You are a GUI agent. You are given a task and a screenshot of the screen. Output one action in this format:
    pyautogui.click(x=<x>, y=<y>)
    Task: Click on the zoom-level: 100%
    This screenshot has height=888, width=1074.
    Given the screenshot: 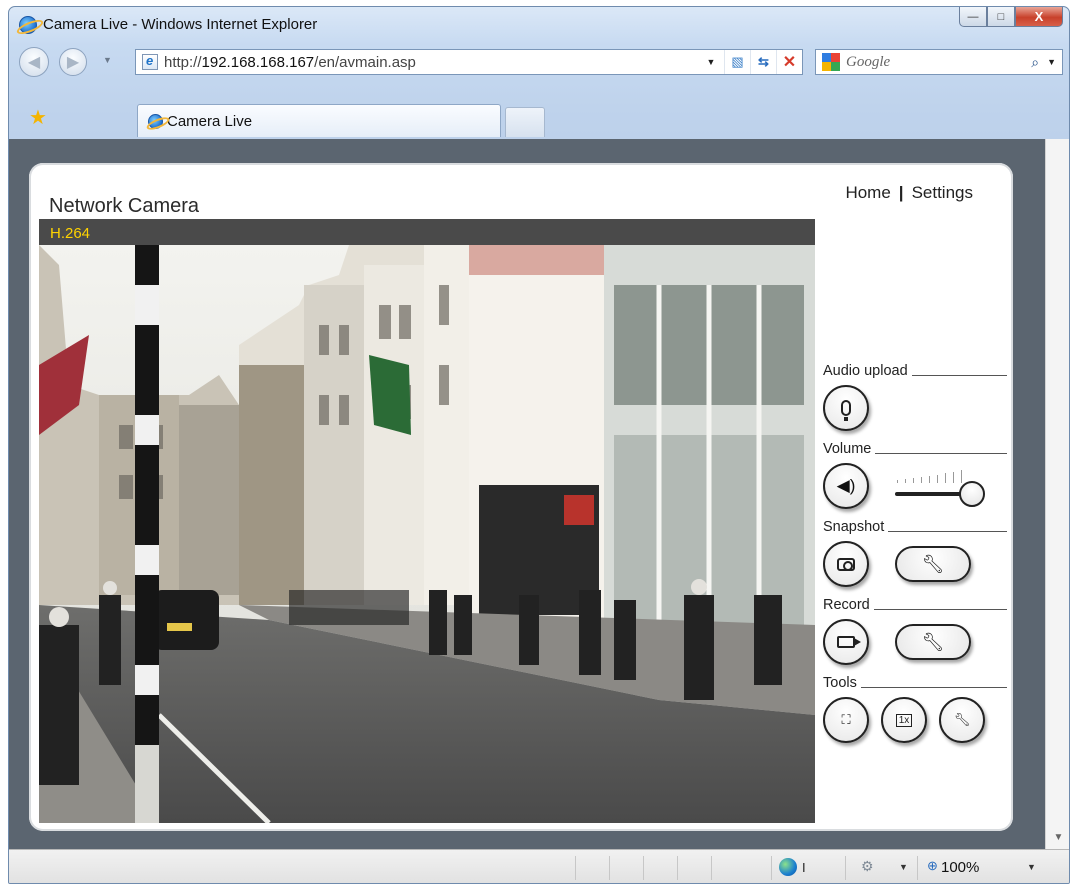 What is the action you would take?
    pyautogui.click(x=960, y=867)
    